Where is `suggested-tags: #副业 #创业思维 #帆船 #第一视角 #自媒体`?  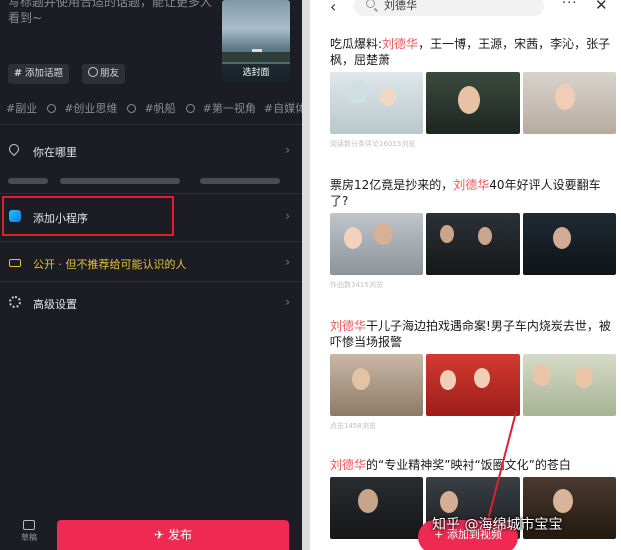 suggested-tags: #副业 #创业思维 #帆船 #第一视角 #自媒体 is located at coordinates (154, 108).